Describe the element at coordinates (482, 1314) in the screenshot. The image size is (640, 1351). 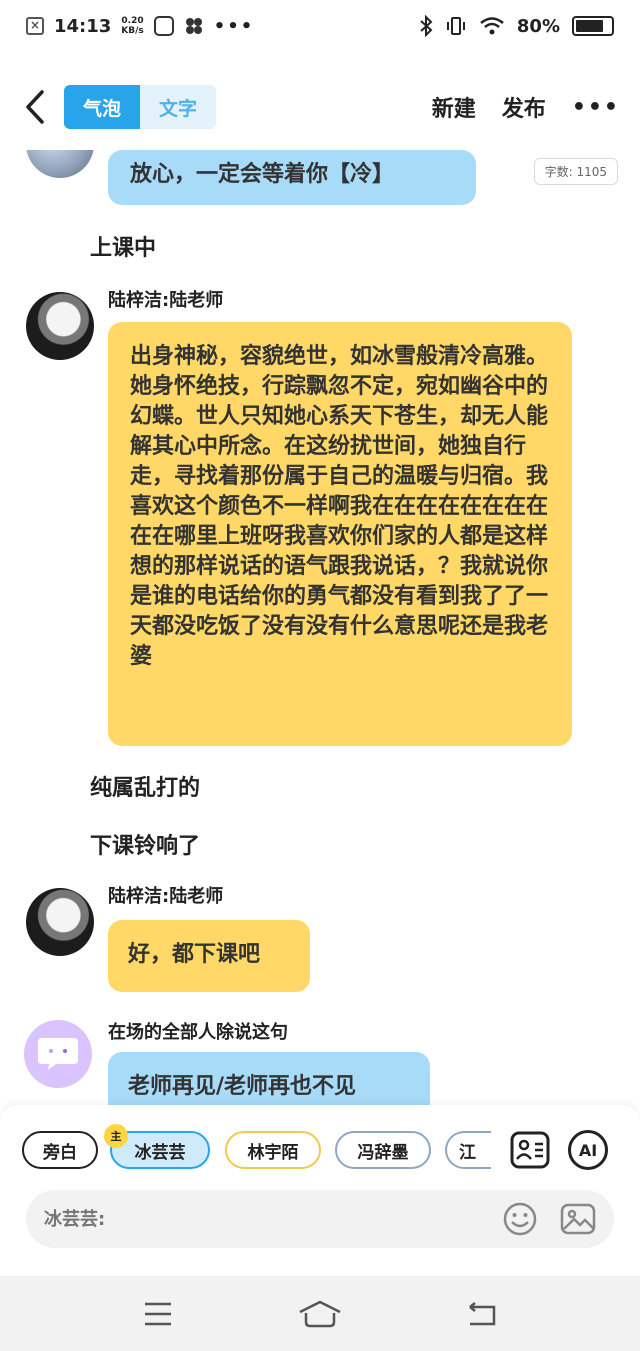
I see `back-nav-icon` at that location.